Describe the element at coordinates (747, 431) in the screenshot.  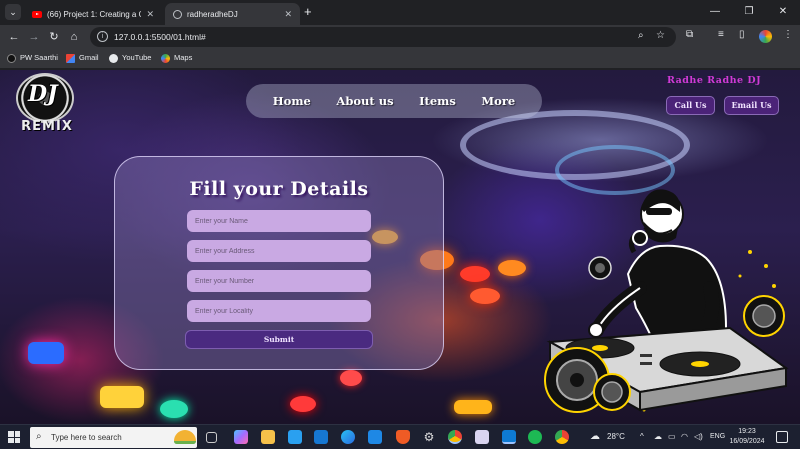
I see `clock-time: 19:23` at that location.